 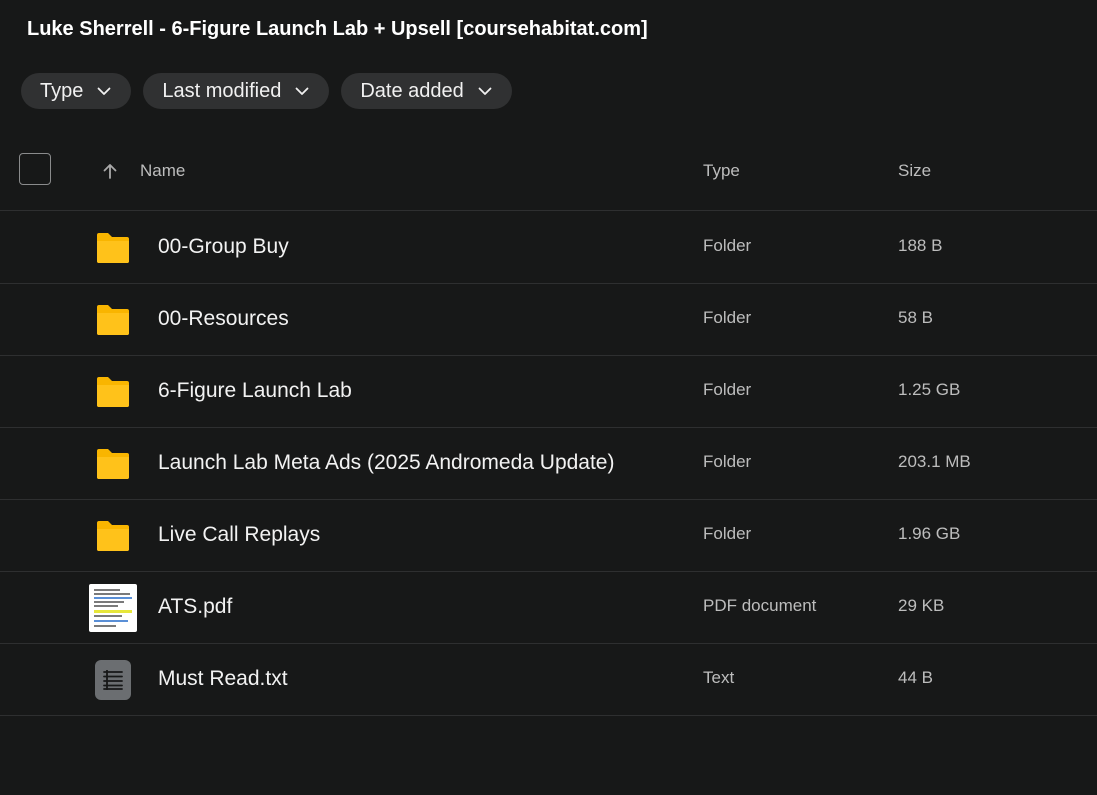 I want to click on table-header: Name Type Size, so click(x=548, y=175).